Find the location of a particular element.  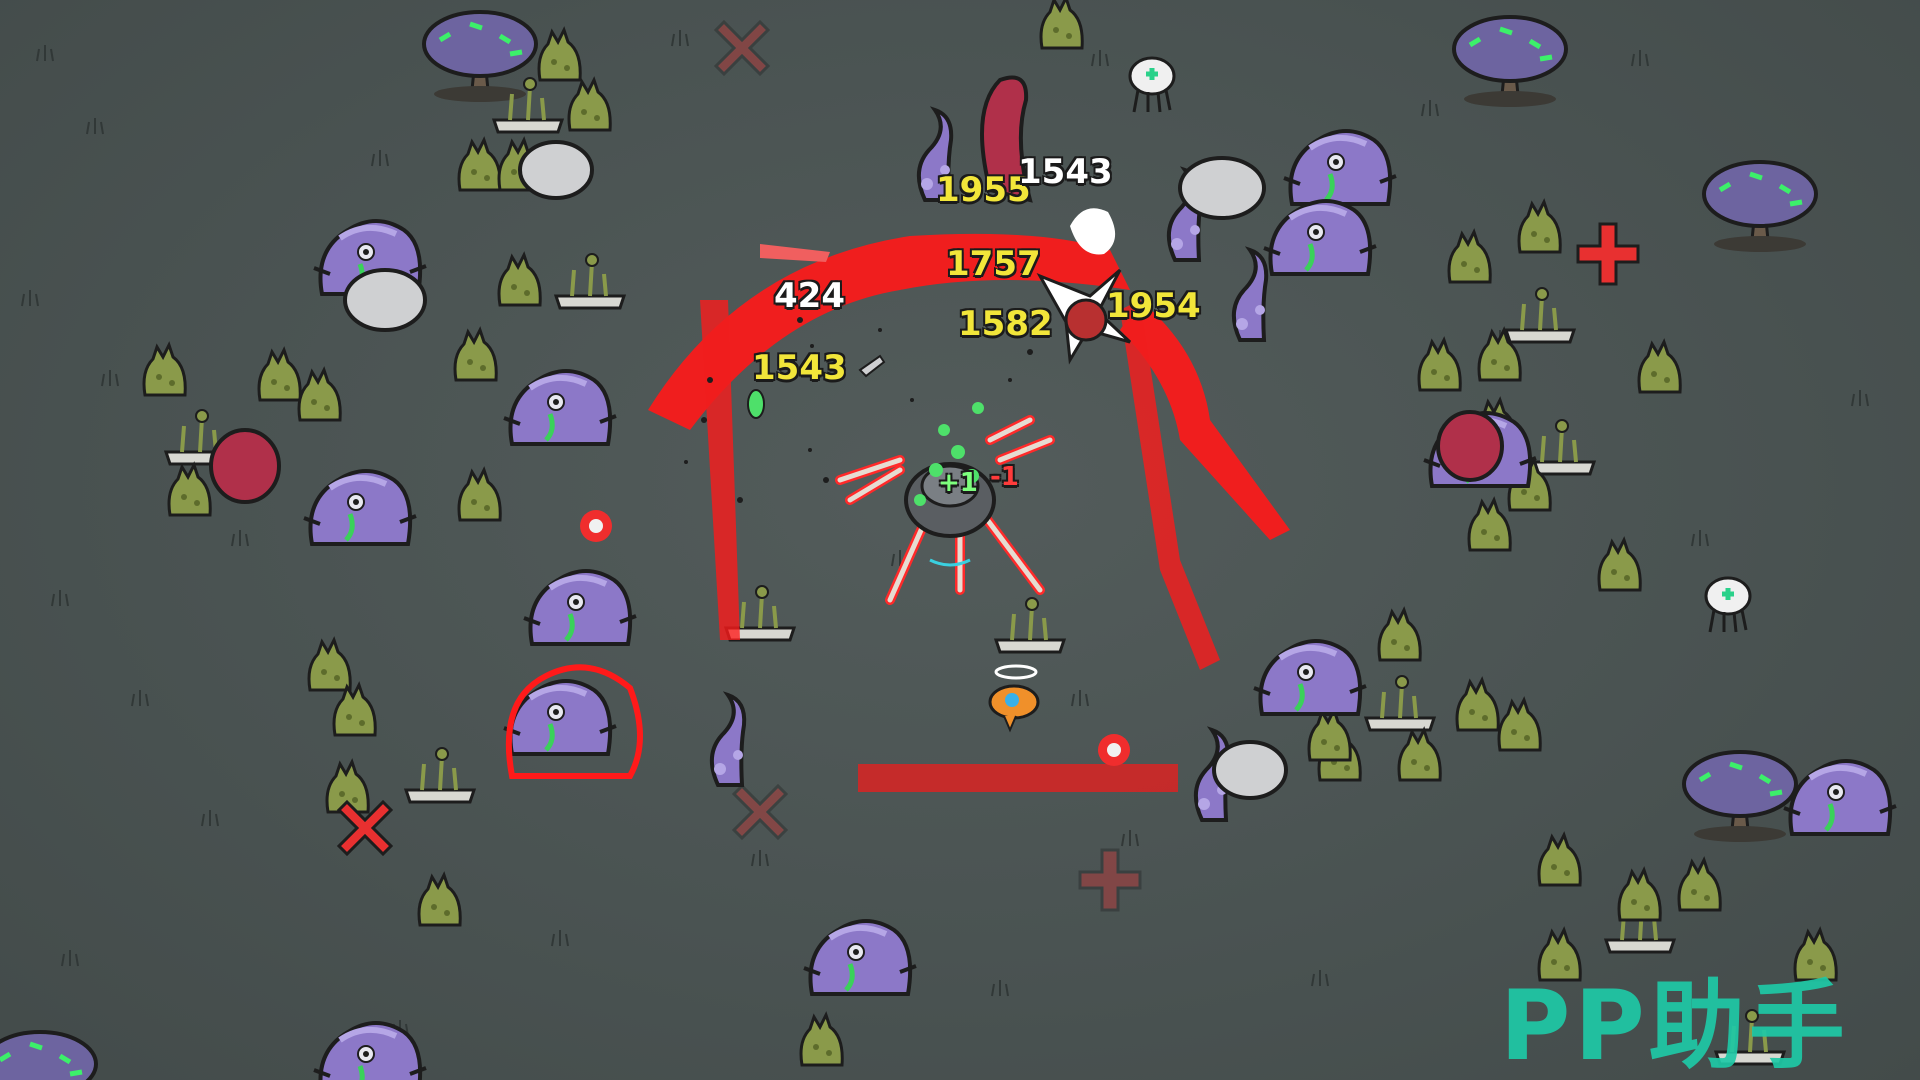

heal-number: +1 is located at coordinates (958, 483).